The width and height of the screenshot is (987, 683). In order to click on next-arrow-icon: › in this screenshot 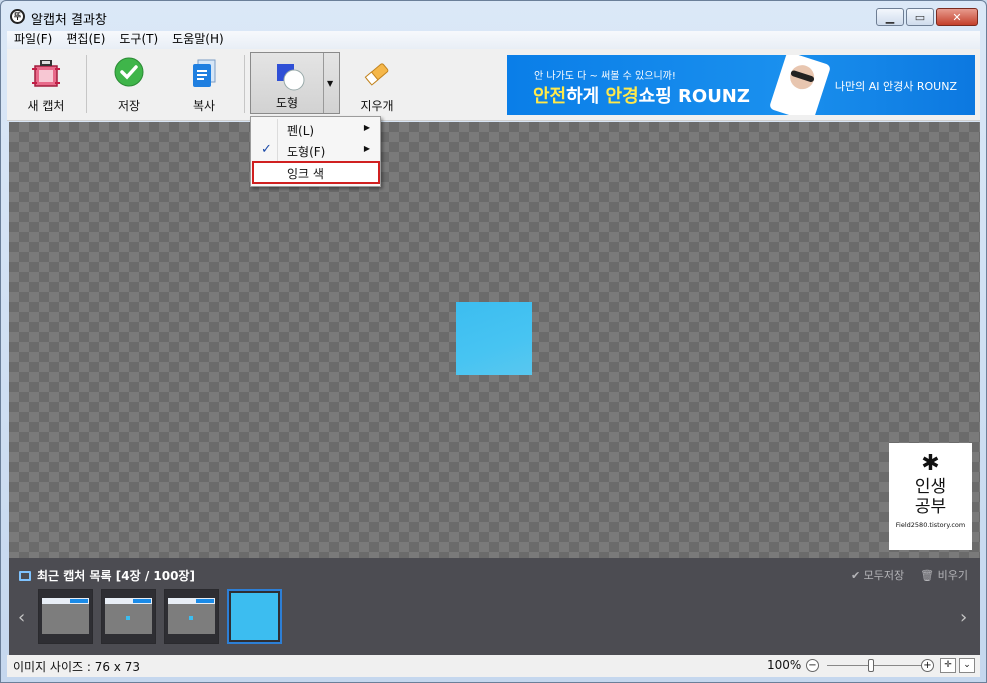, I will do `click(963, 617)`.